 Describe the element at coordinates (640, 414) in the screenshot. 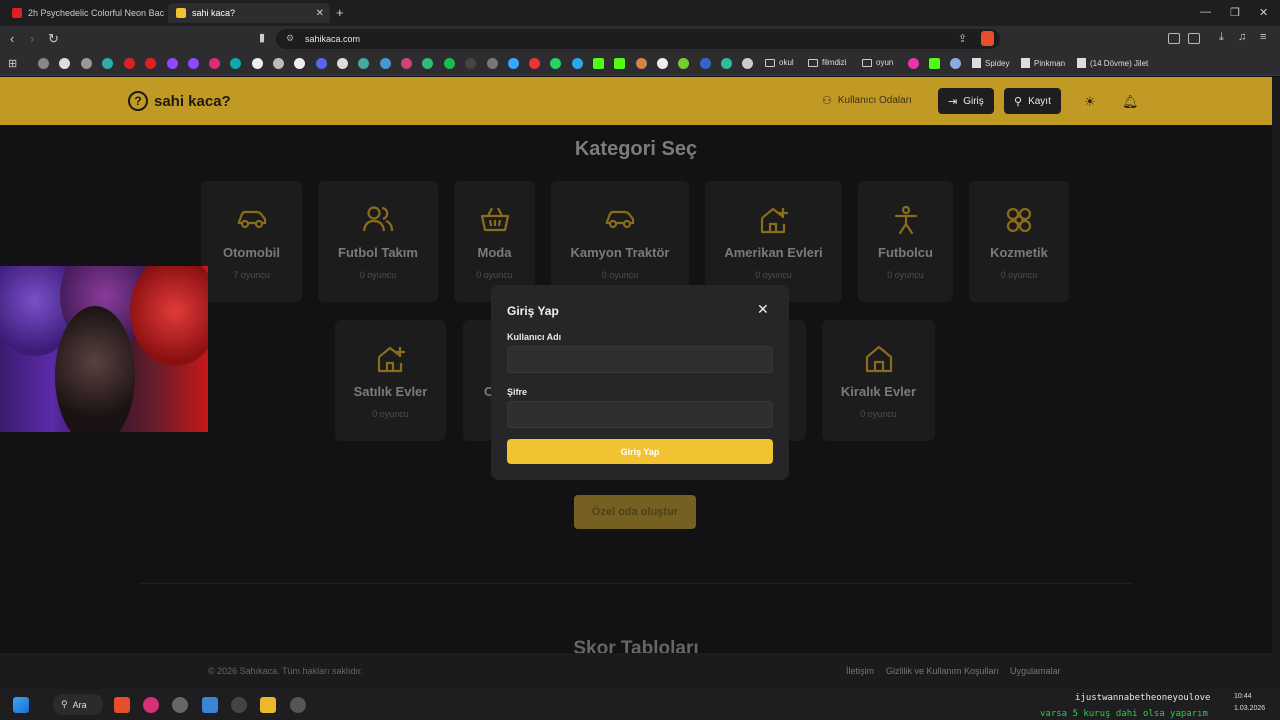

I see `password-input` at that location.